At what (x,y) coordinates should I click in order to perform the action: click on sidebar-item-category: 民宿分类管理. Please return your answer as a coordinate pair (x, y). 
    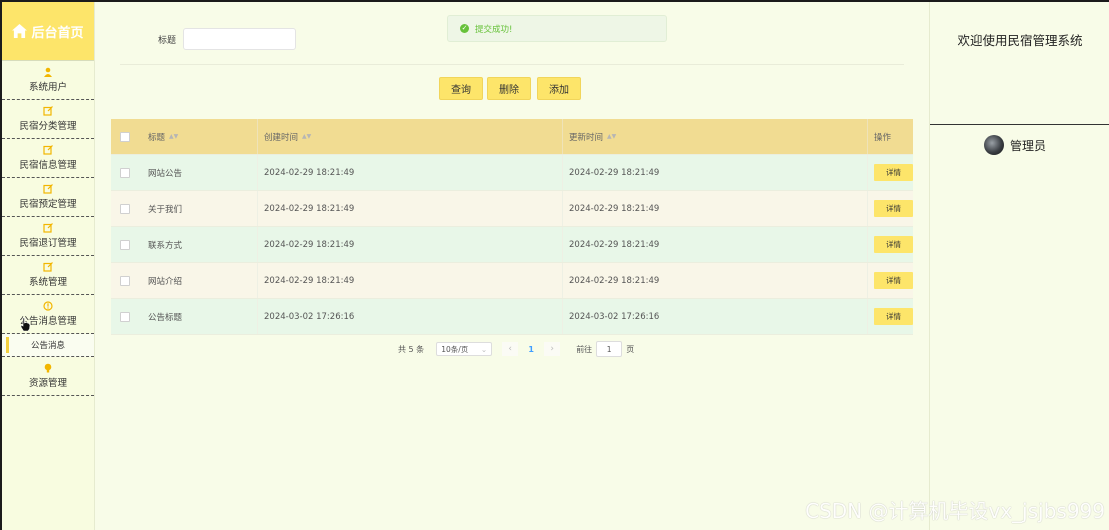
    Looking at the image, I should click on (48, 119).